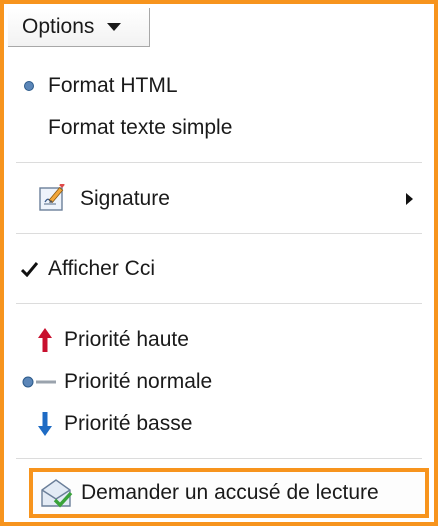 The image size is (438, 526). Describe the element at coordinates (57, 493) in the screenshot. I see `envelope-check-icon` at that location.